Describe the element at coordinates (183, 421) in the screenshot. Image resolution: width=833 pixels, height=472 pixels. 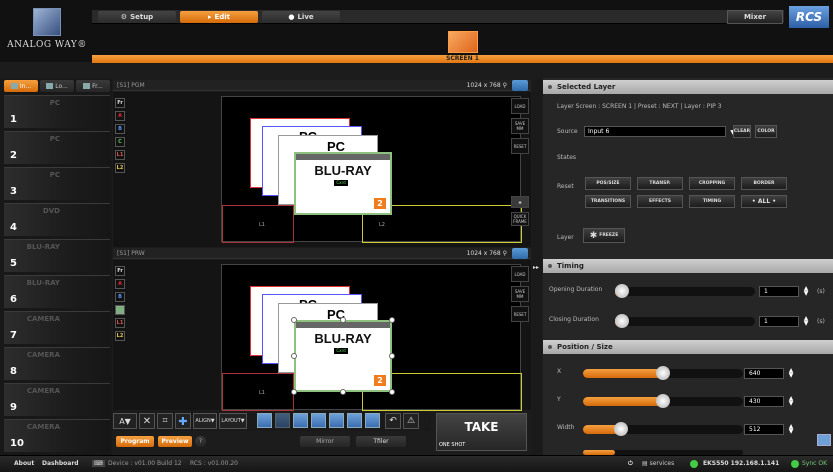
I see `center-icon: ✚` at that location.